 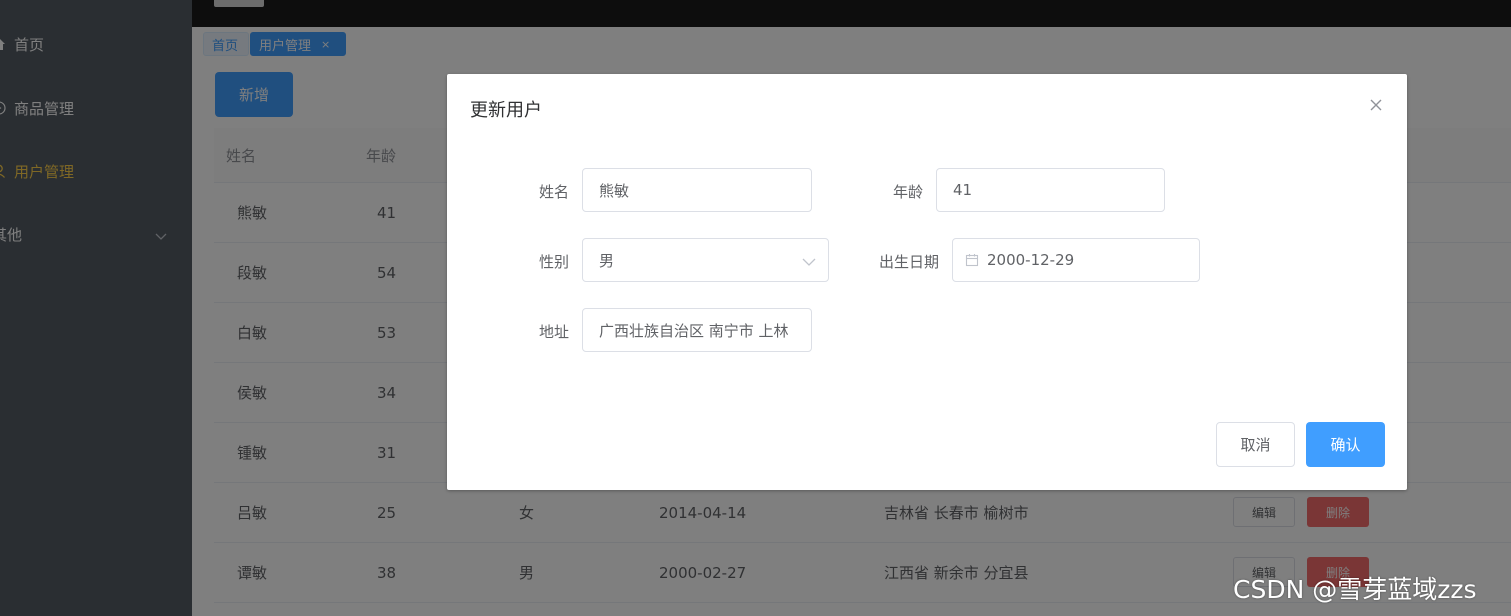 I want to click on calendar-icon, so click(x=972, y=260).